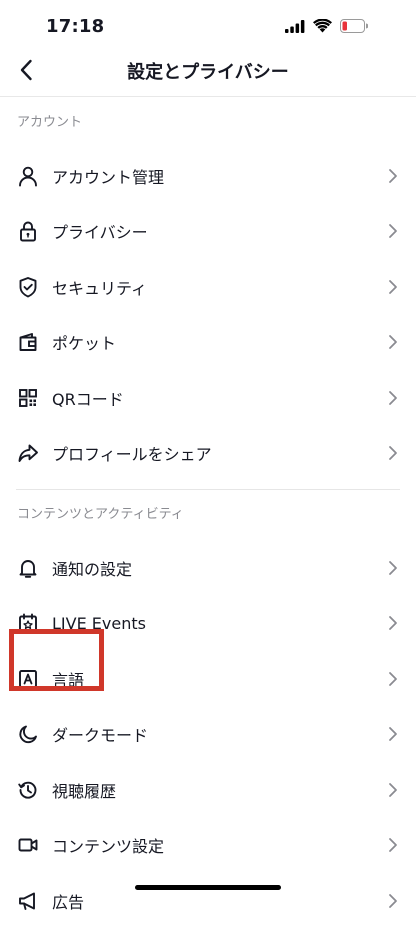  I want to click on settings-item-label: アカウント管理, so click(108, 177).